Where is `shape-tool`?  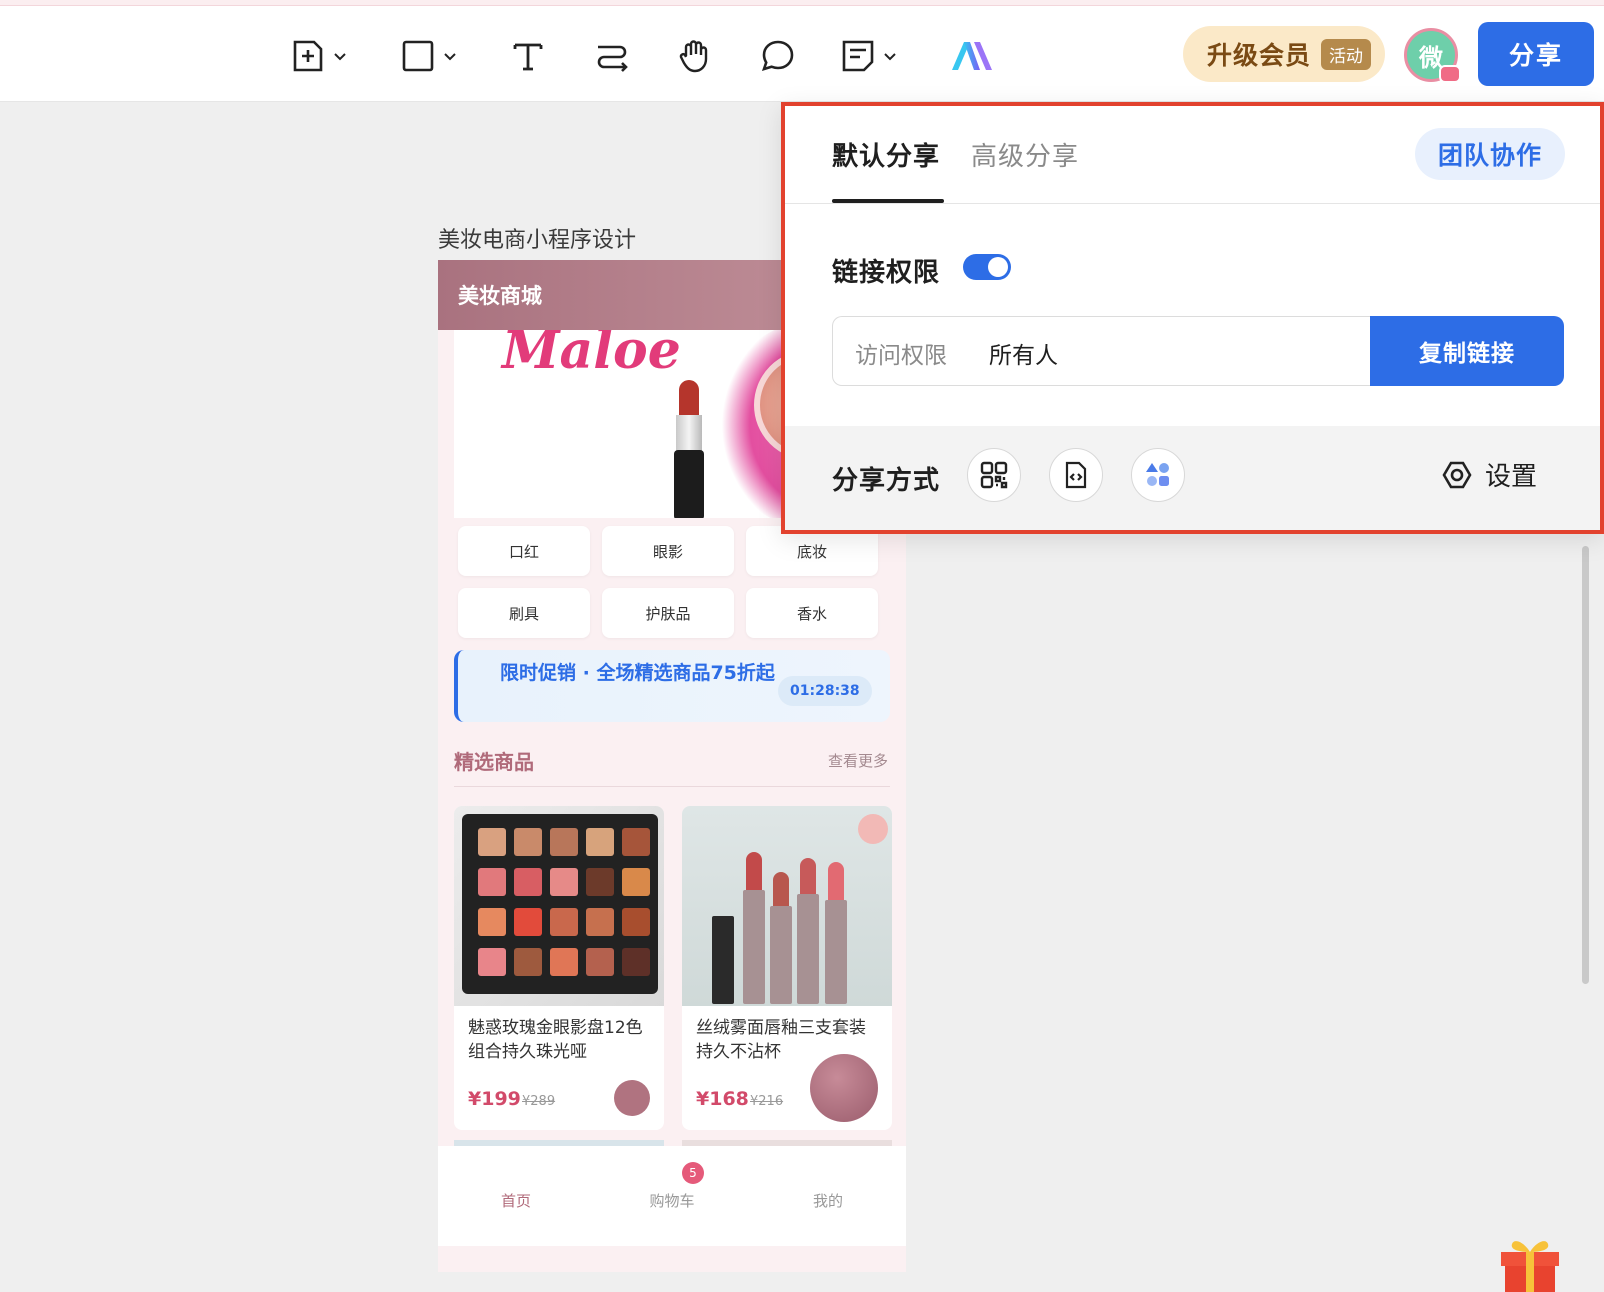
shape-tool is located at coordinates (429, 56).